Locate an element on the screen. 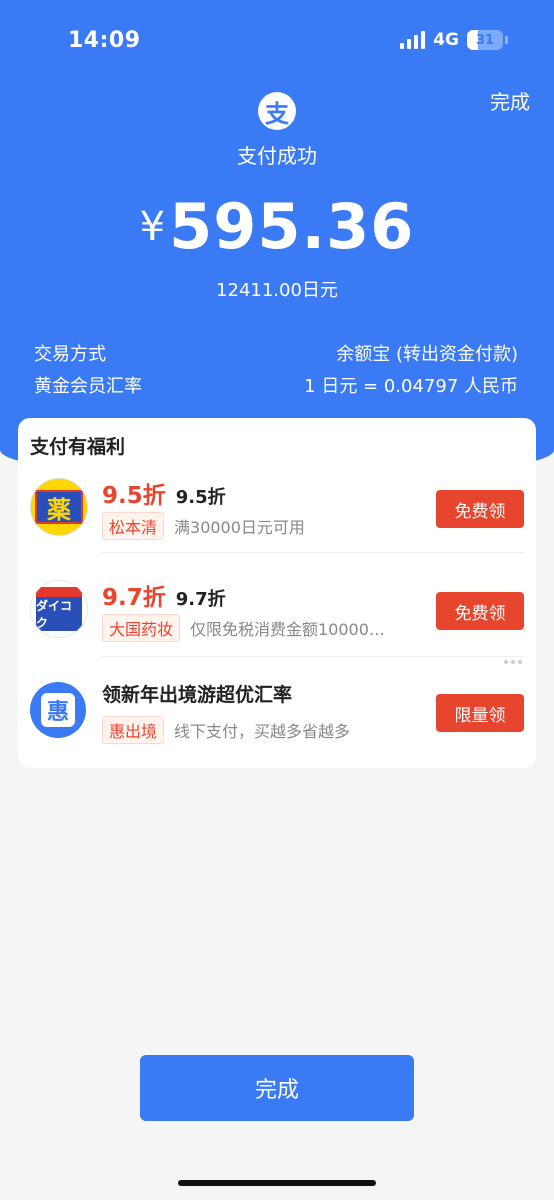 The width and height of the screenshot is (554, 1200). merchant-tag: 惠出境 is located at coordinates (133, 730).